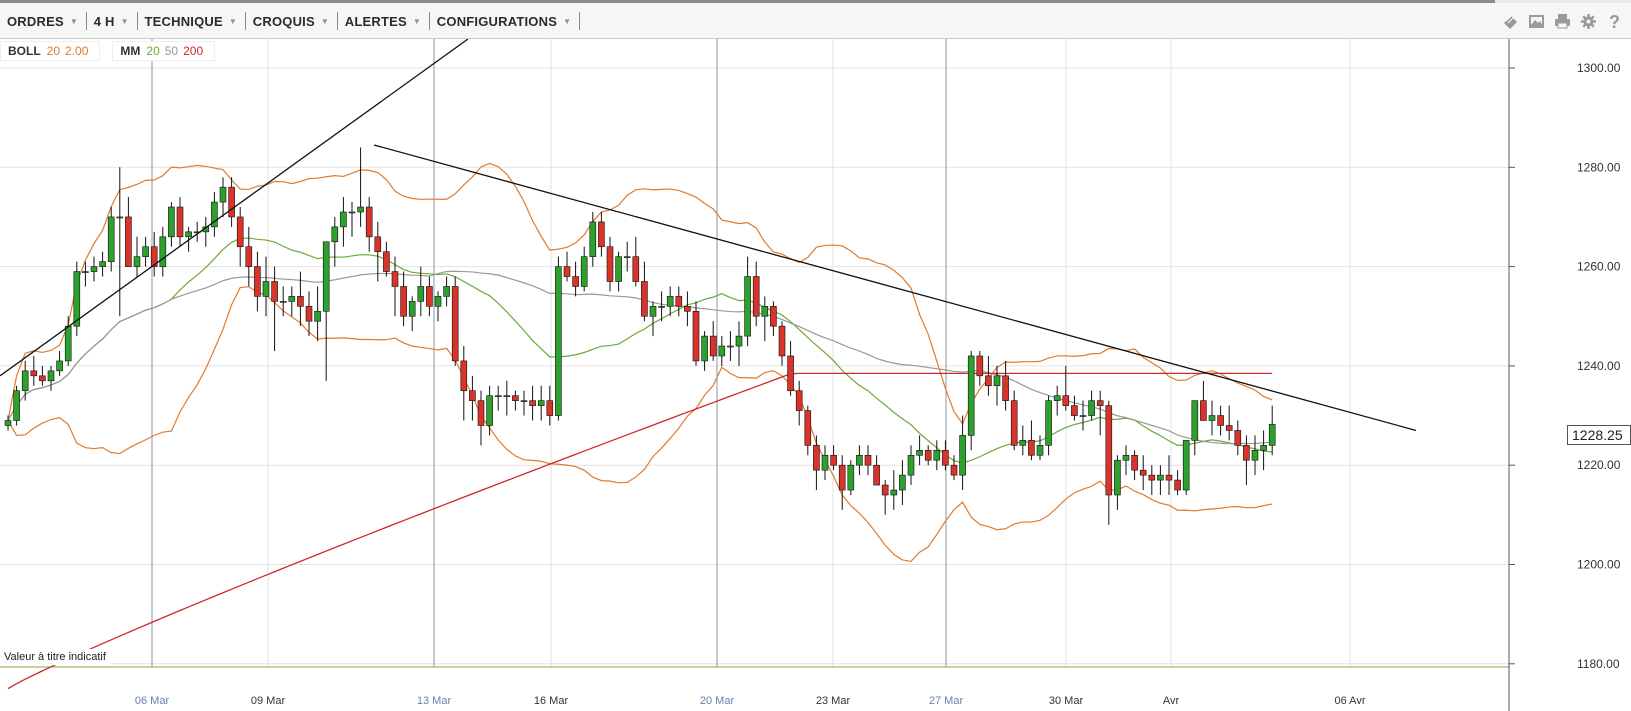  What do you see at coordinates (55, 657) in the screenshot?
I see `disclaimer-text: Valeur à titre indicatif` at bounding box center [55, 657].